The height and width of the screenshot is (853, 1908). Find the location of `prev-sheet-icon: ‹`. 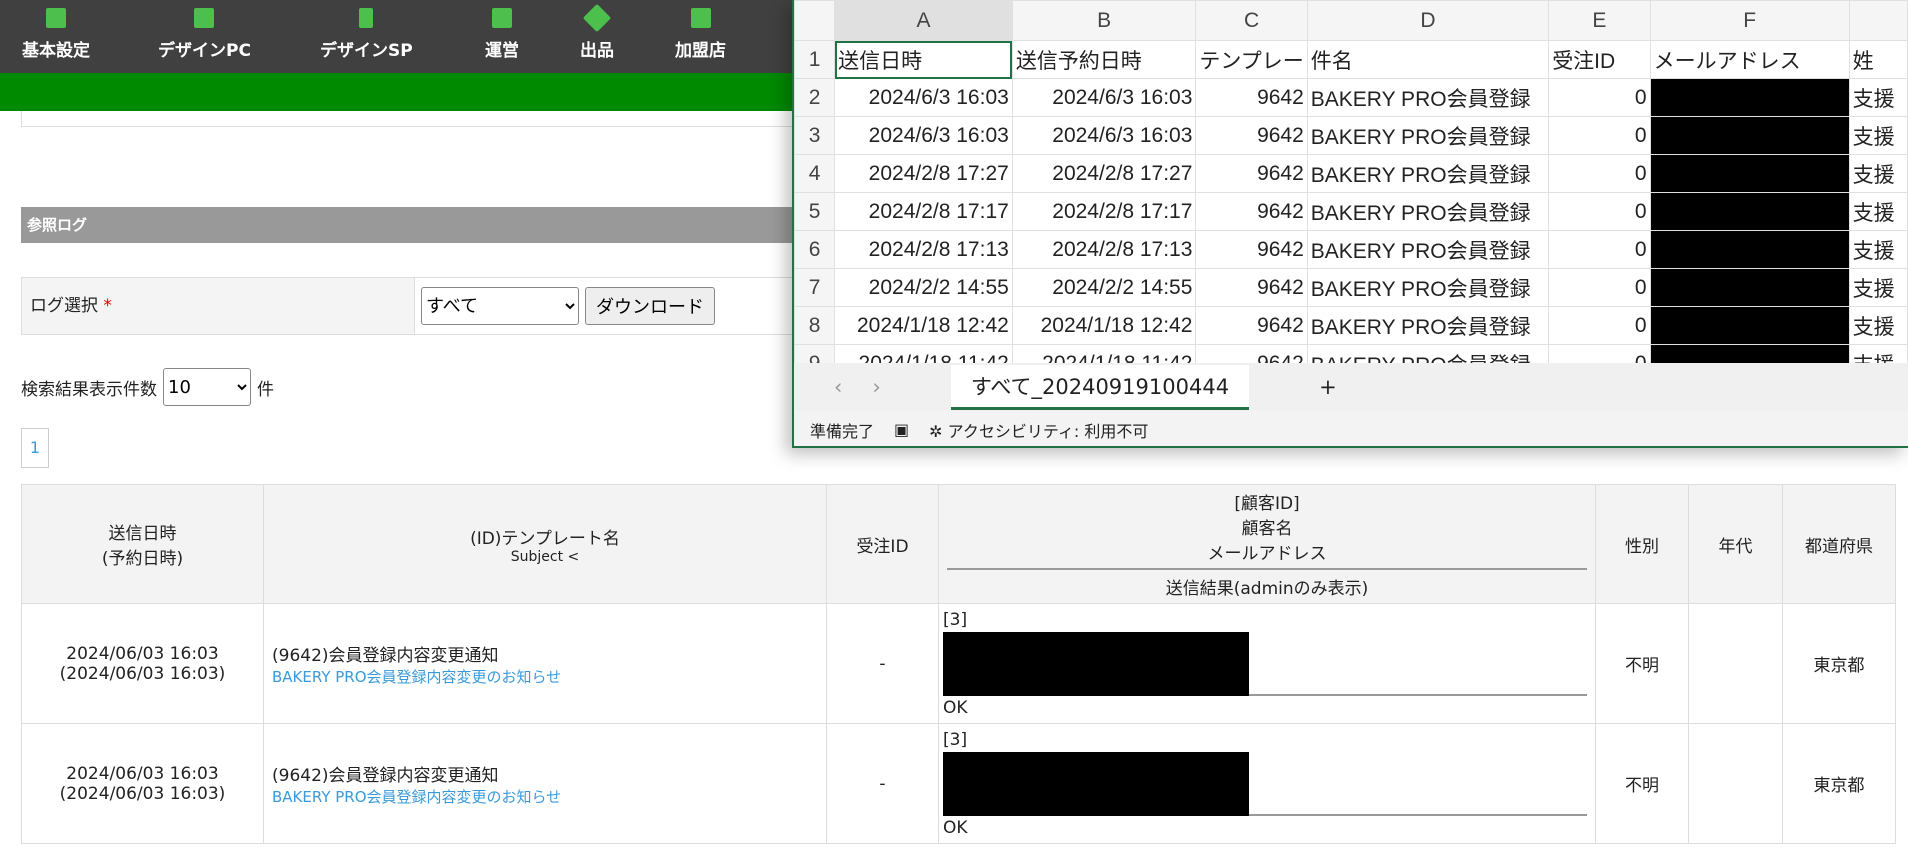

prev-sheet-icon: ‹ is located at coordinates (838, 387).